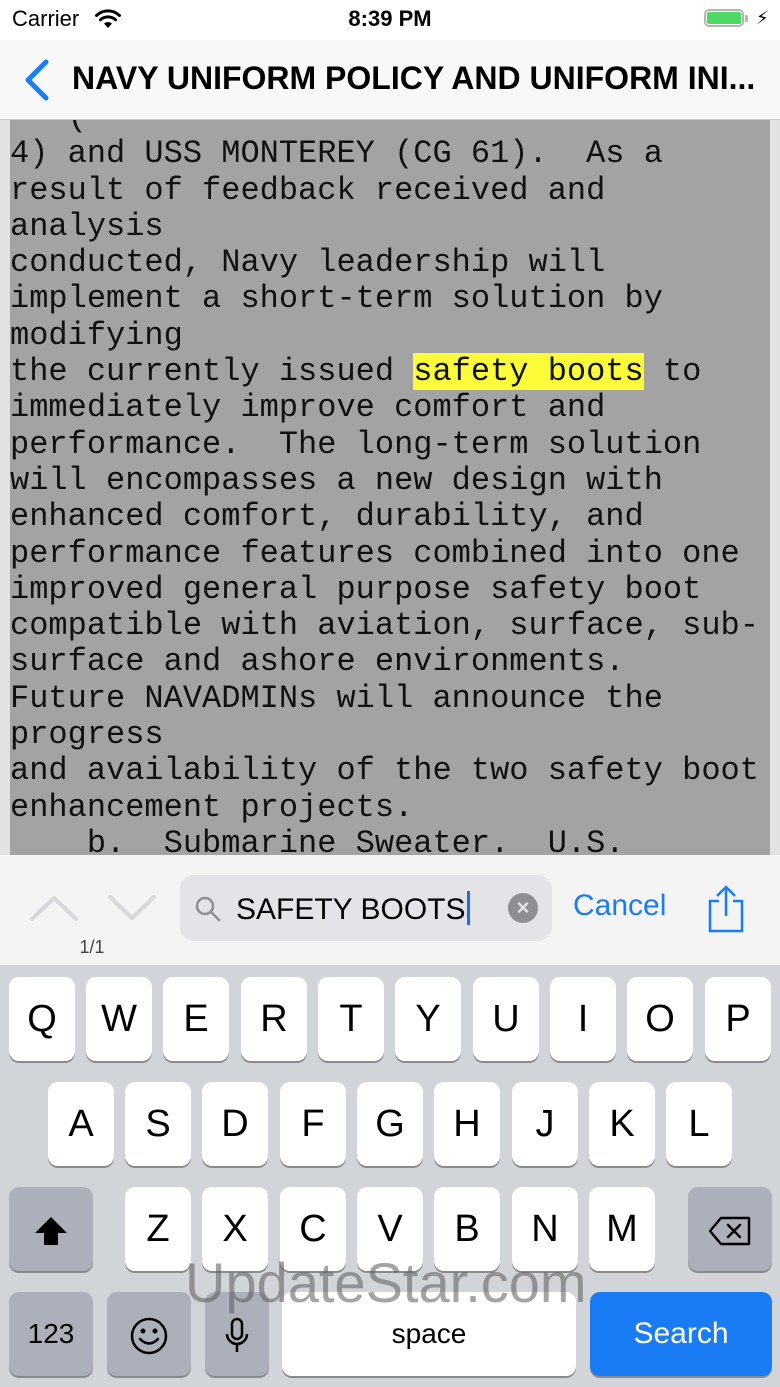 The image size is (780, 1387). Describe the element at coordinates (313, 1124) in the screenshot. I see `key-f: F` at that location.